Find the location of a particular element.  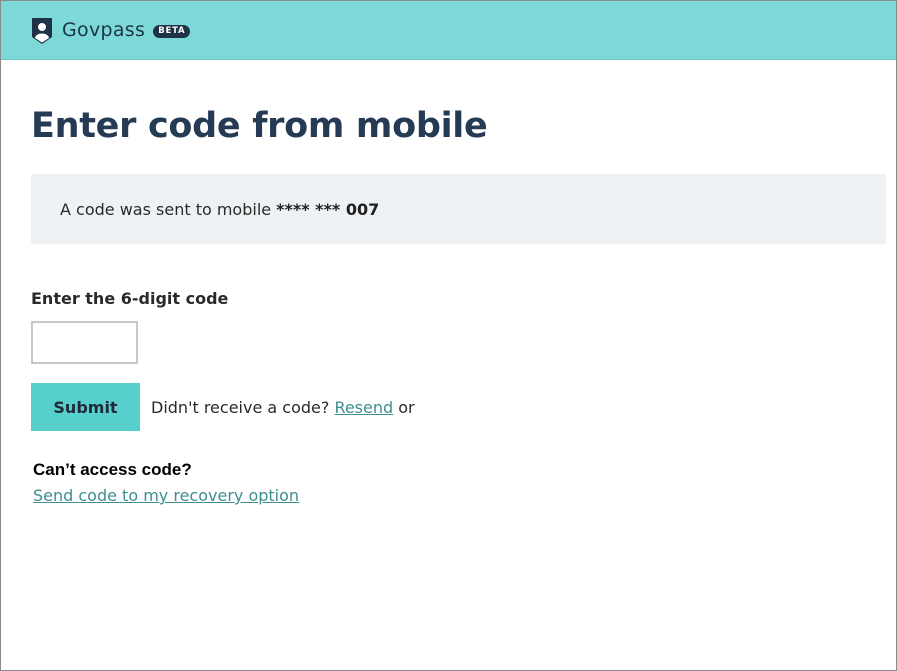

submit-button: Submit is located at coordinates (85, 407).